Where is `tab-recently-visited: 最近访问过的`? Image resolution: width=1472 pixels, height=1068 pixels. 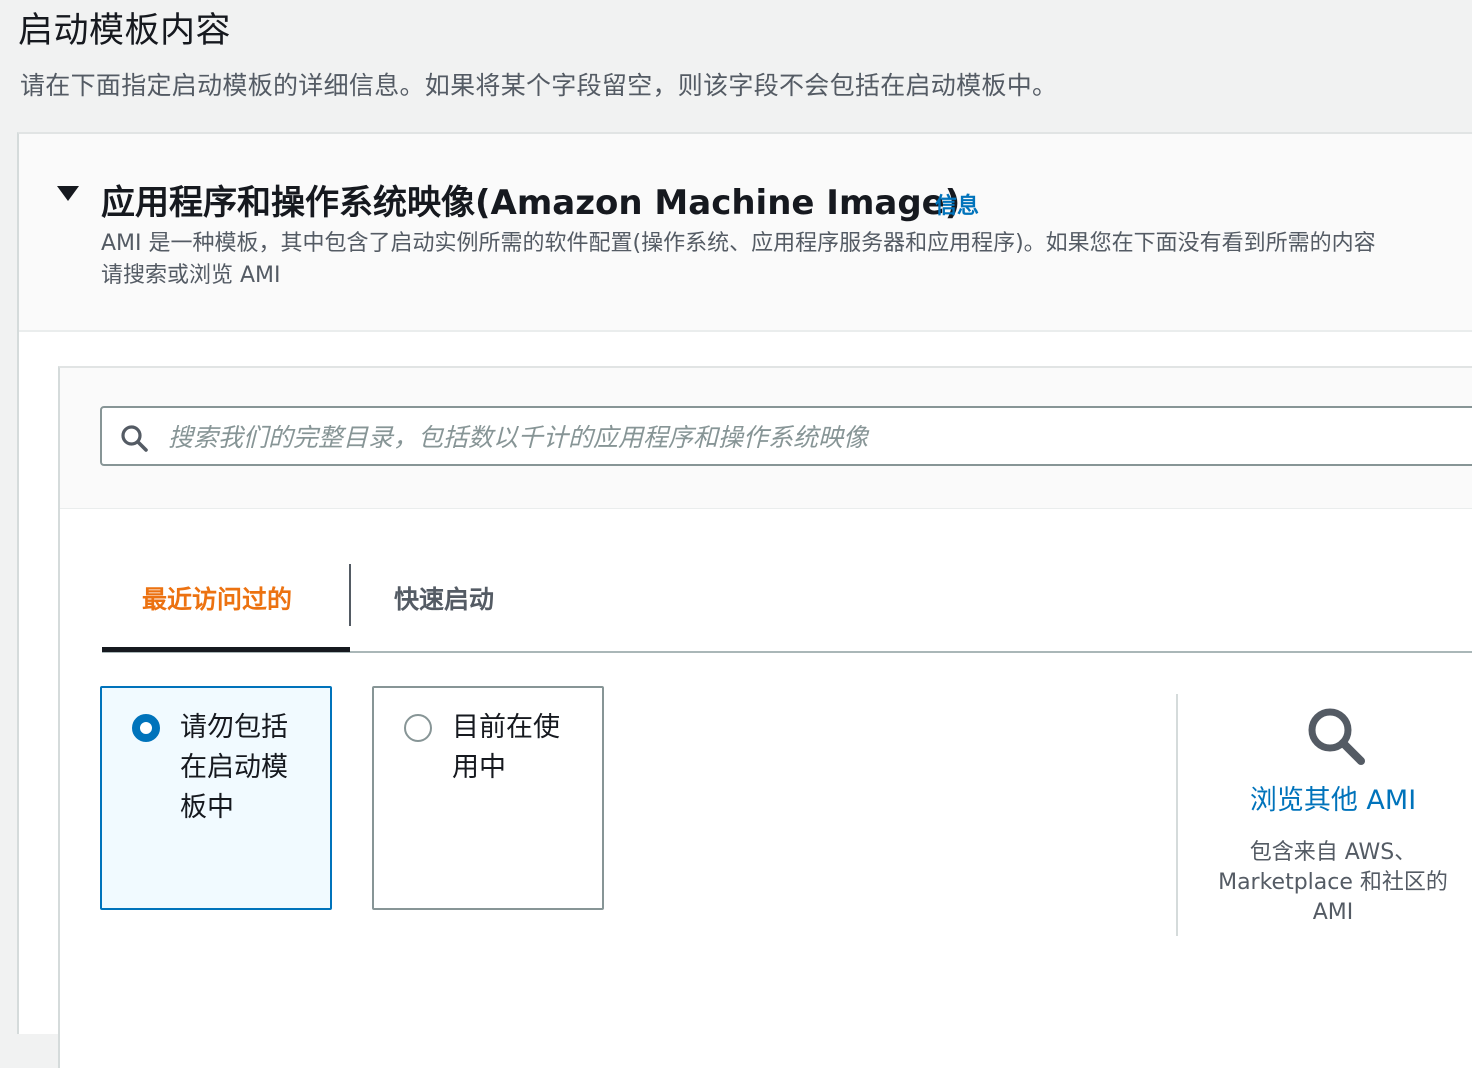
tab-recently-visited: 最近访问过的 is located at coordinates (217, 598).